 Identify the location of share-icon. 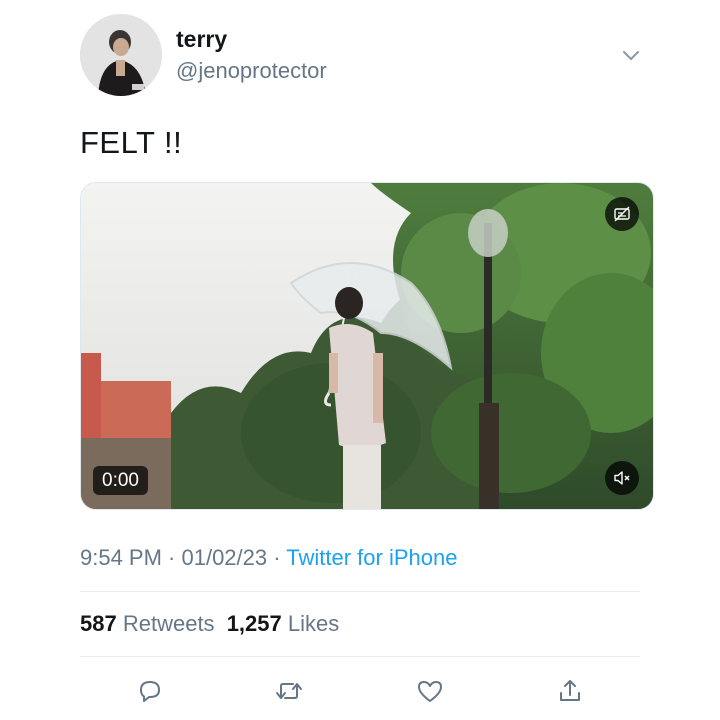
(570, 690).